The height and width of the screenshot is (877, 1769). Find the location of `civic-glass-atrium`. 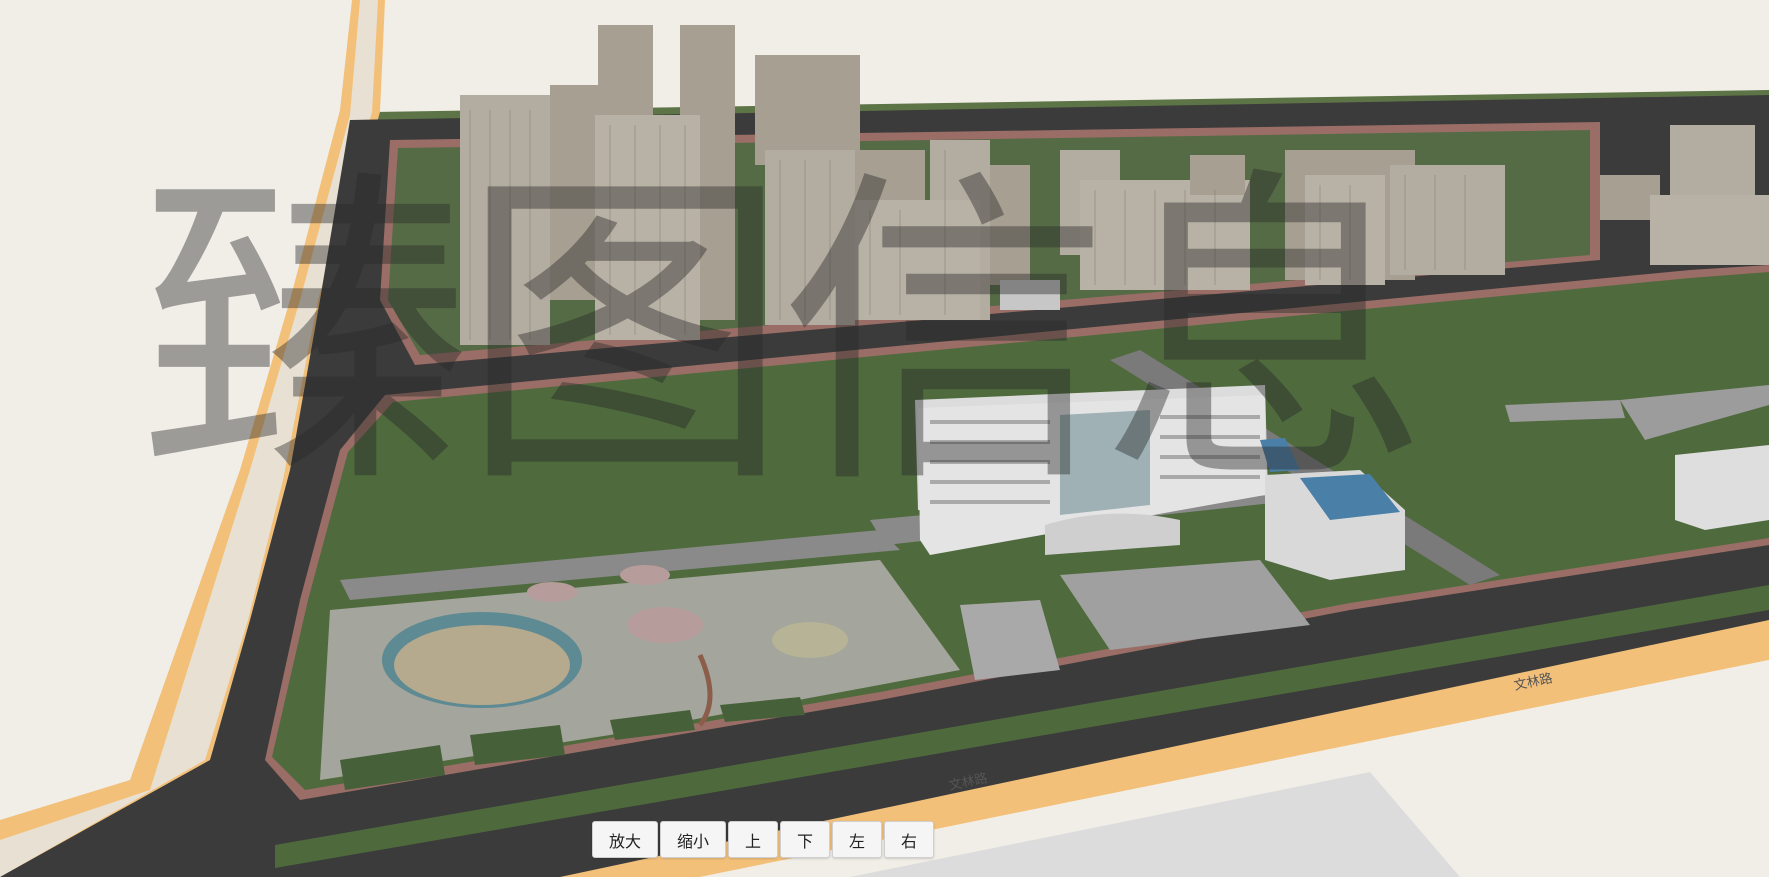

civic-glass-atrium is located at coordinates (1105, 462).